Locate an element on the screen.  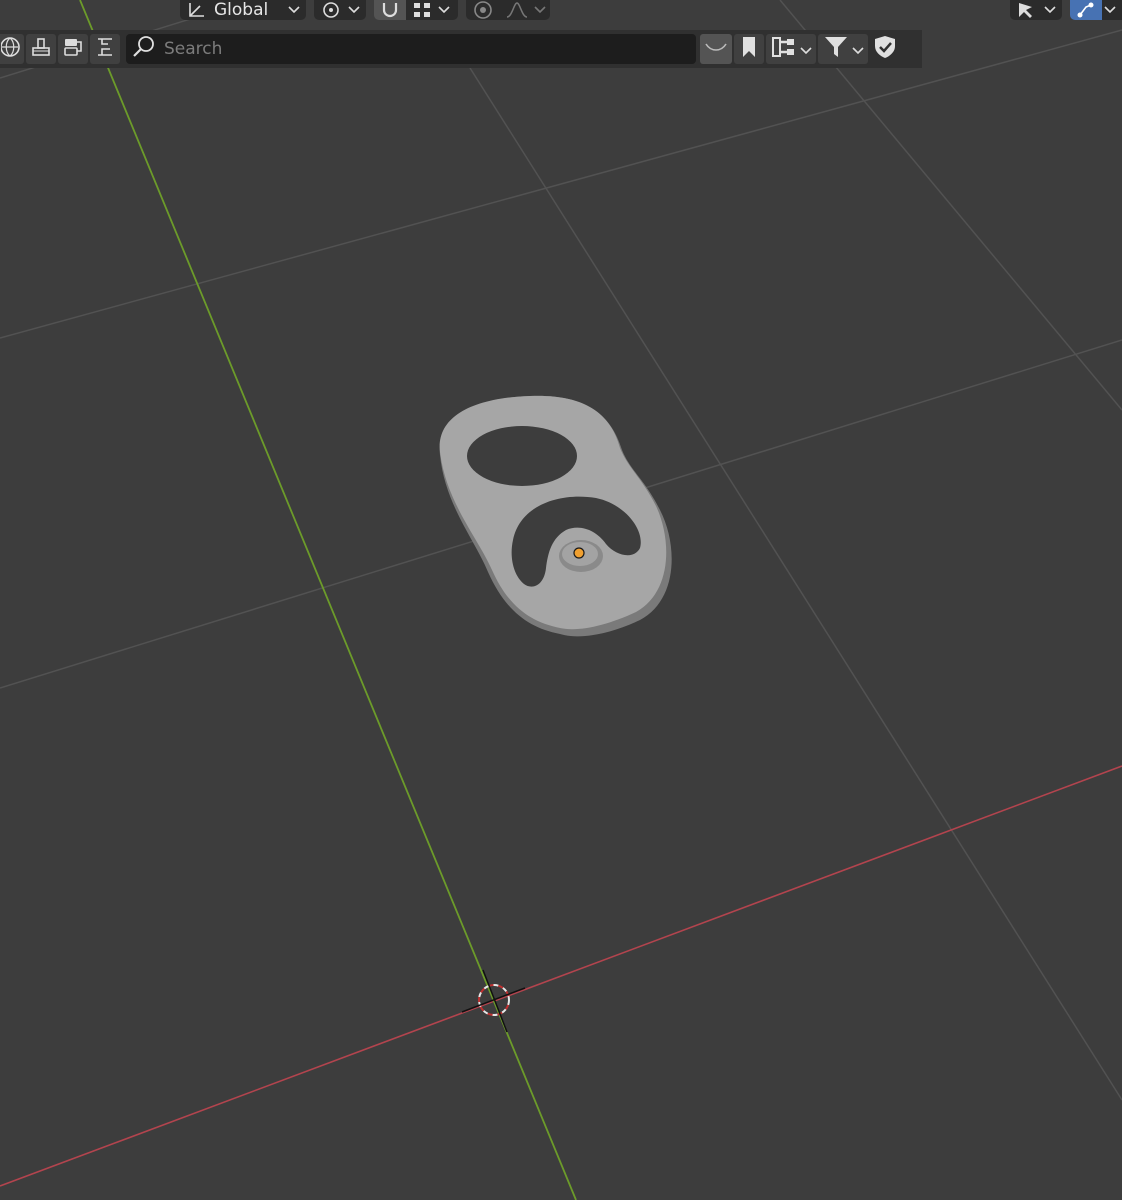
filter-dropdown is located at coordinates (843, 49).